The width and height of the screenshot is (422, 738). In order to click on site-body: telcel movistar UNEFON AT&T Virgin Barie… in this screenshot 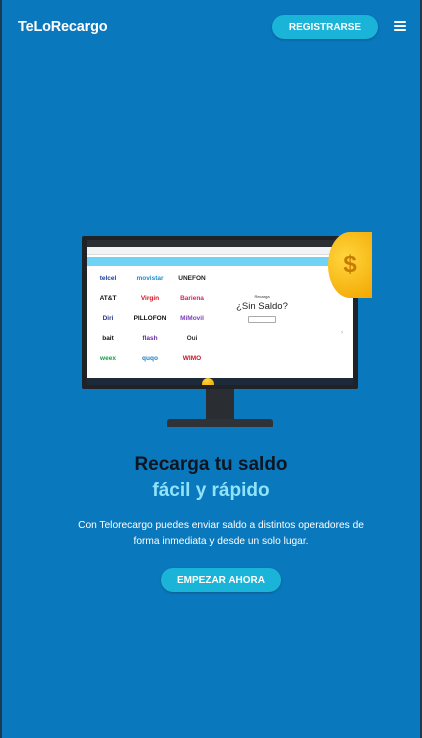, I will do `click(220, 325)`.